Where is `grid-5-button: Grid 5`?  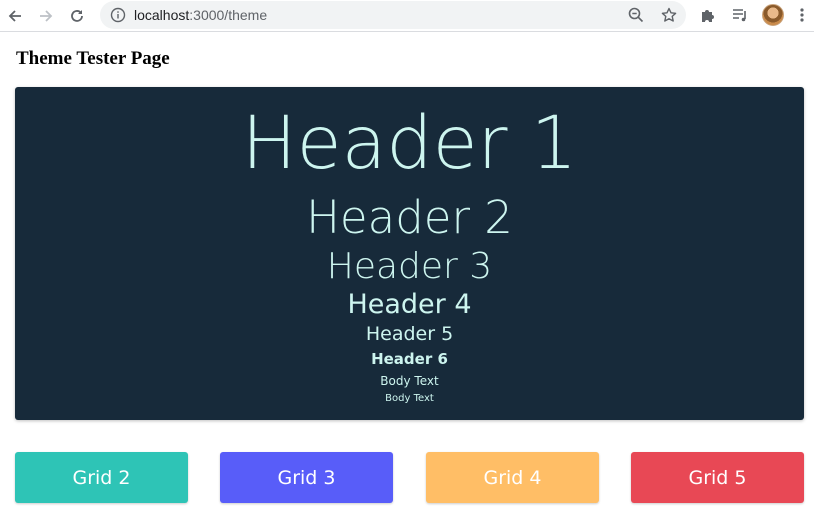 grid-5-button: Grid 5 is located at coordinates (717, 477).